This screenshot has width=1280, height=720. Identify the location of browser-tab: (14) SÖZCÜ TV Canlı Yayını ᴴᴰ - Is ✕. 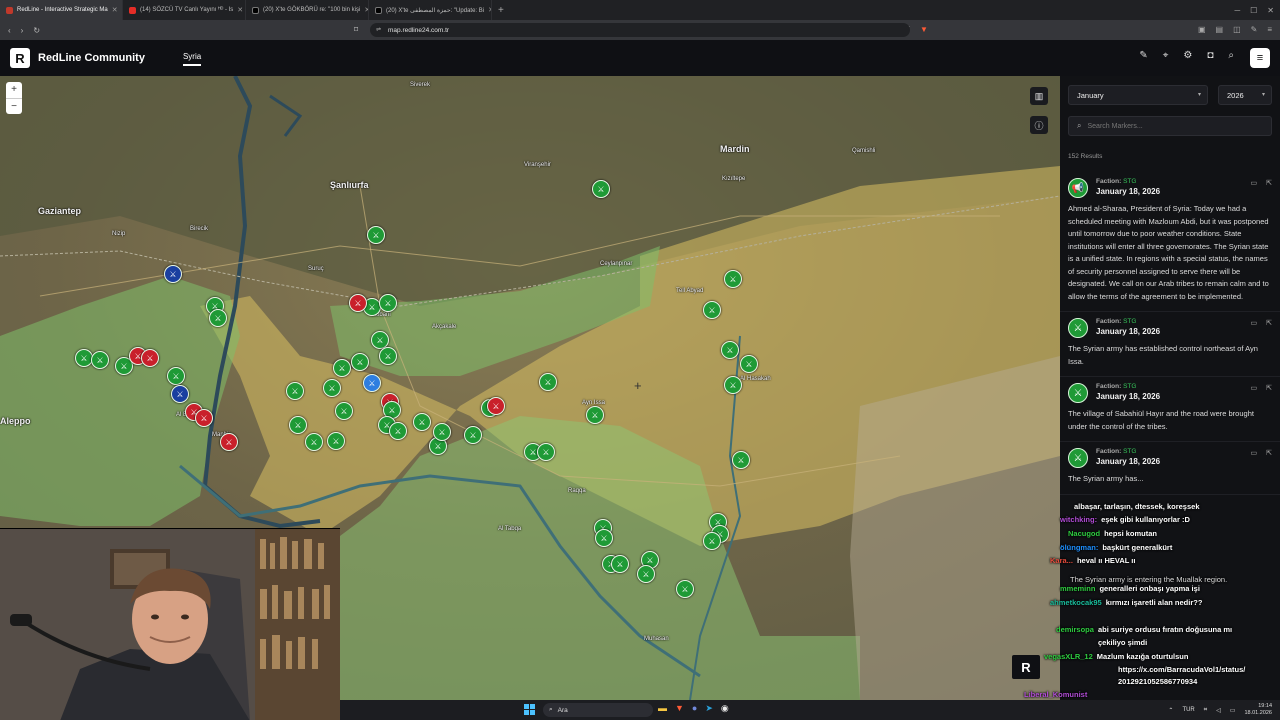
(184, 10).